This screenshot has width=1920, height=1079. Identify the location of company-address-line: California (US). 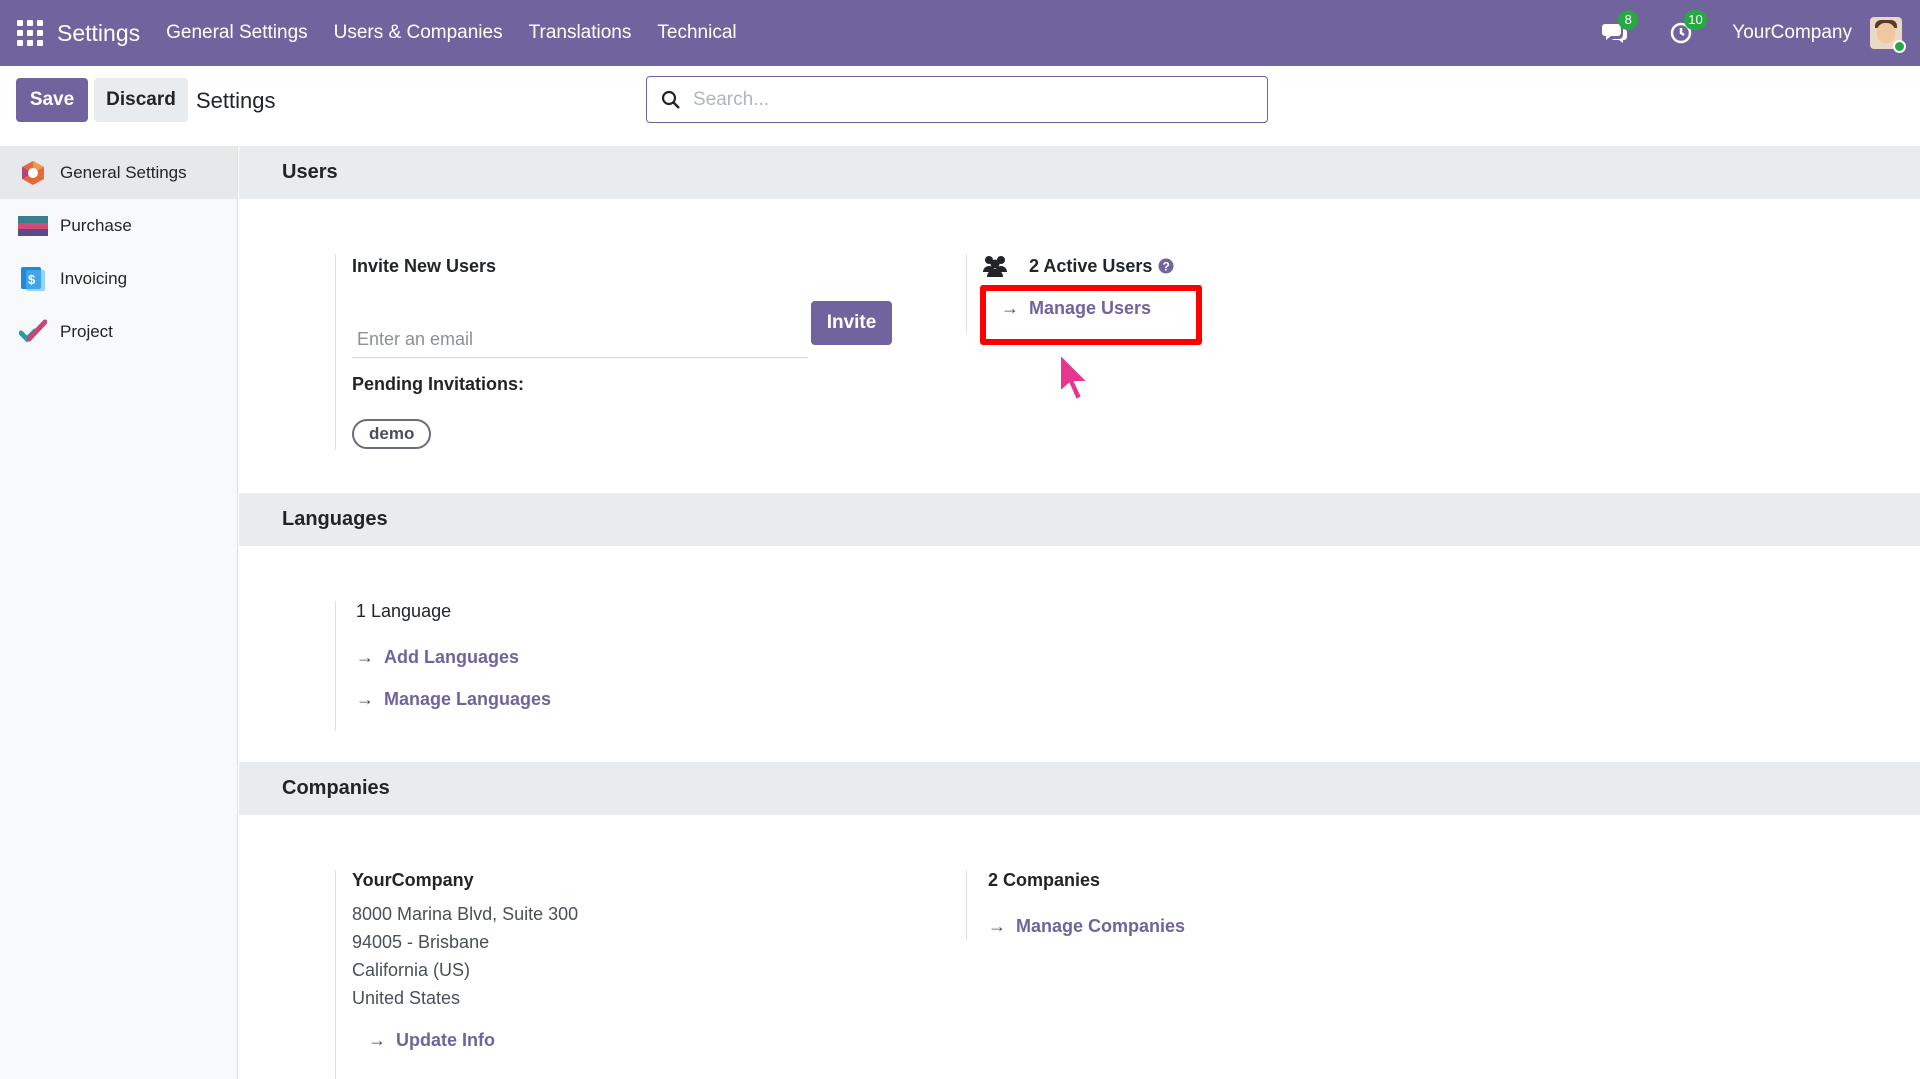
(411, 970).